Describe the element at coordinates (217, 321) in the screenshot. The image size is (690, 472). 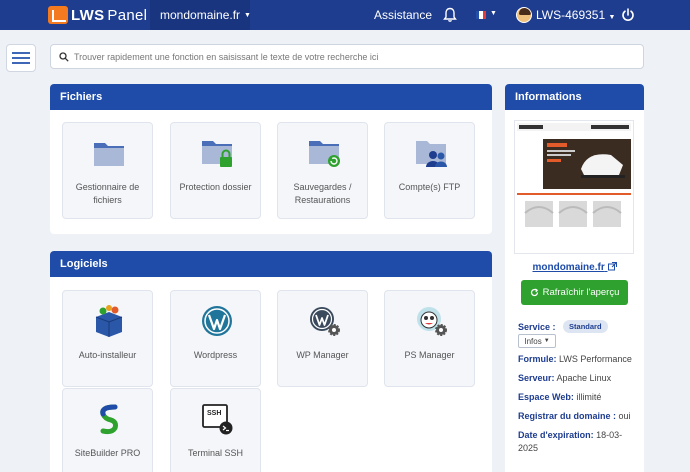
I see `wordpress-icon` at that location.